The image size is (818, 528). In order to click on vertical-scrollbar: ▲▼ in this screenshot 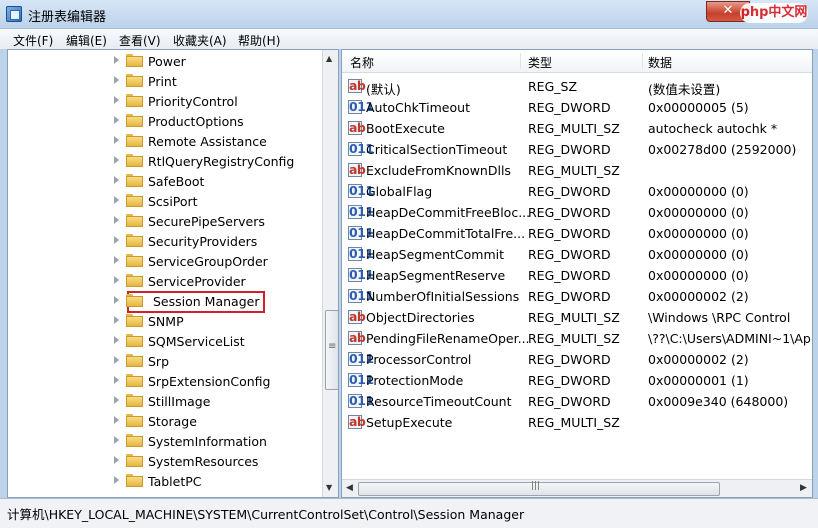, I will do `click(330, 273)`.